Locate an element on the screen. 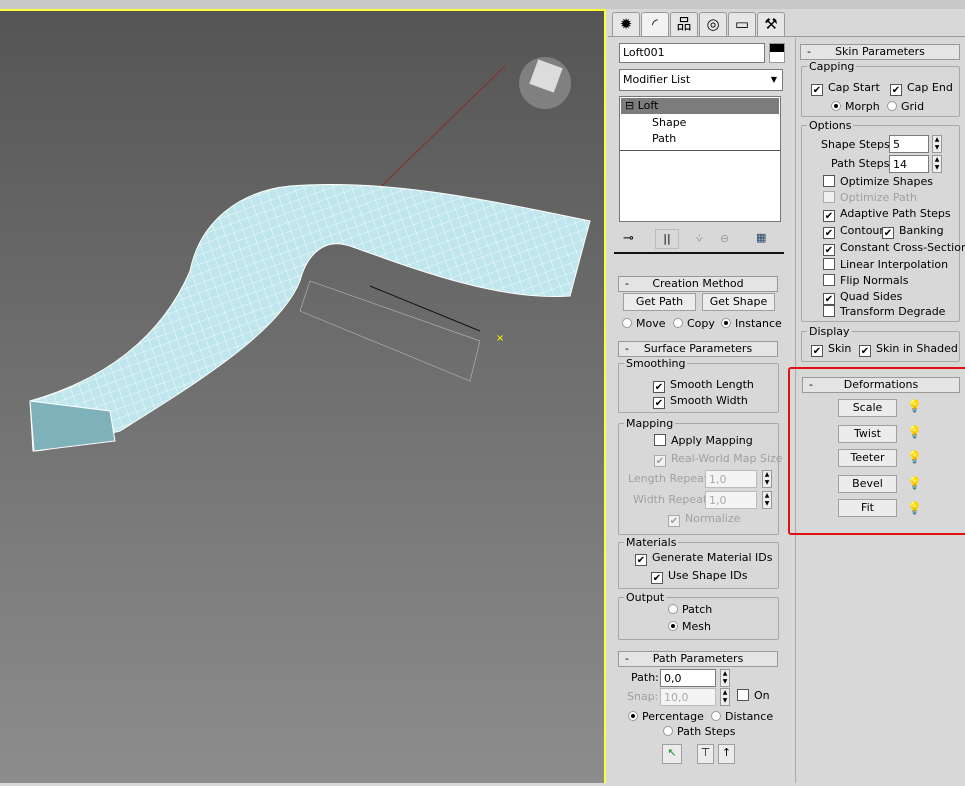 This screenshot has height=786, width=965. shape-steps-input: 5 is located at coordinates (909, 144).